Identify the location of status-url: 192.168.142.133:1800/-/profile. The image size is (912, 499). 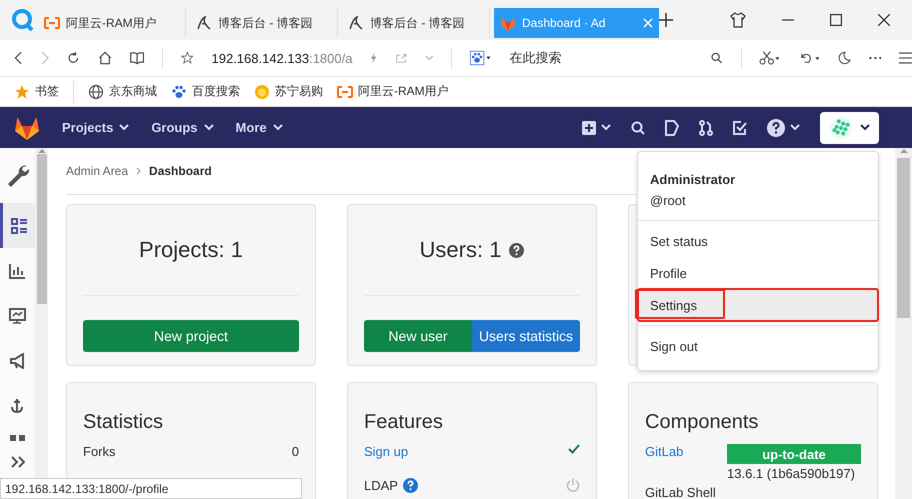
(86, 489).